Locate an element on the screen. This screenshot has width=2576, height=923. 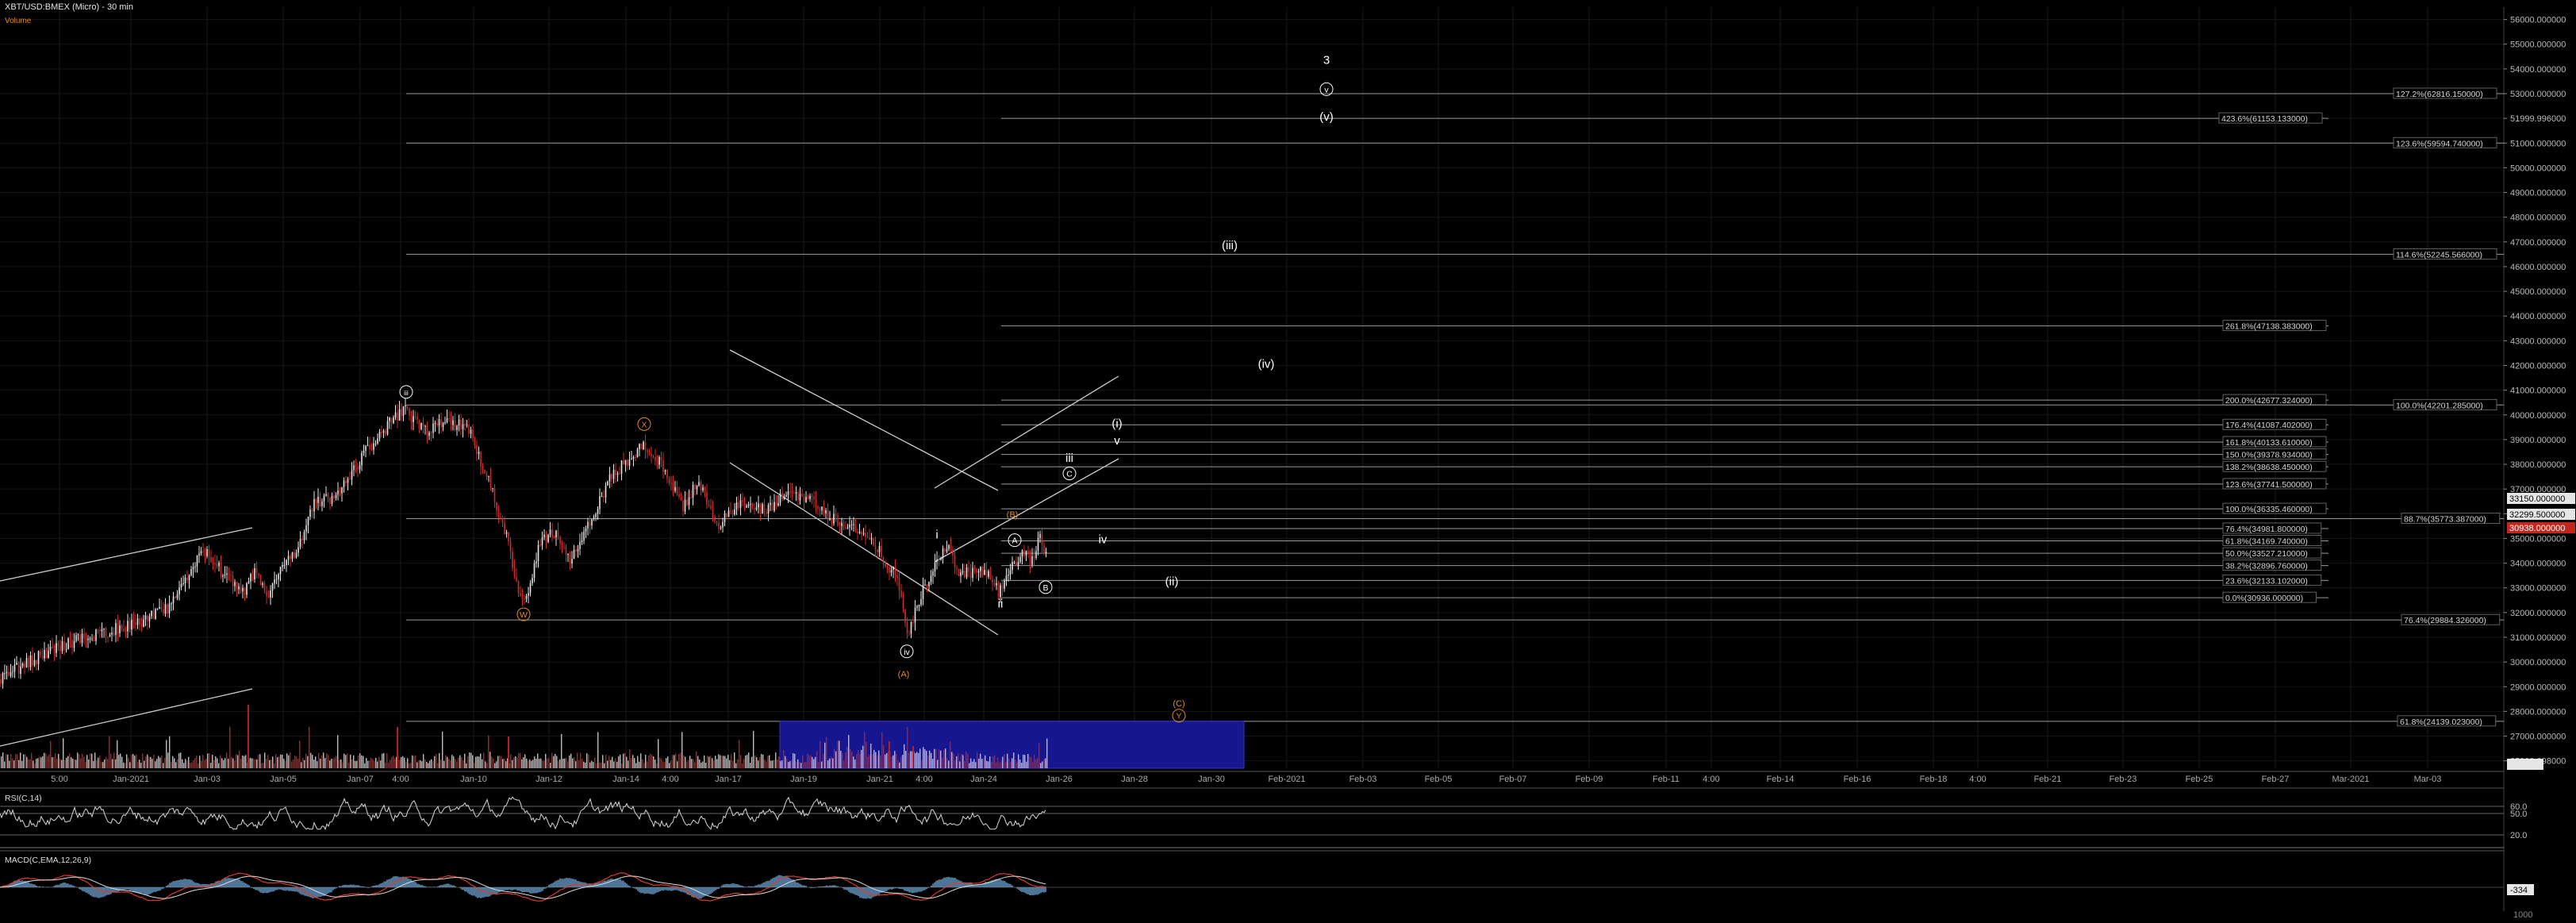
fib-label: 88.7%(35773.387000) is located at coordinates (2445, 520).